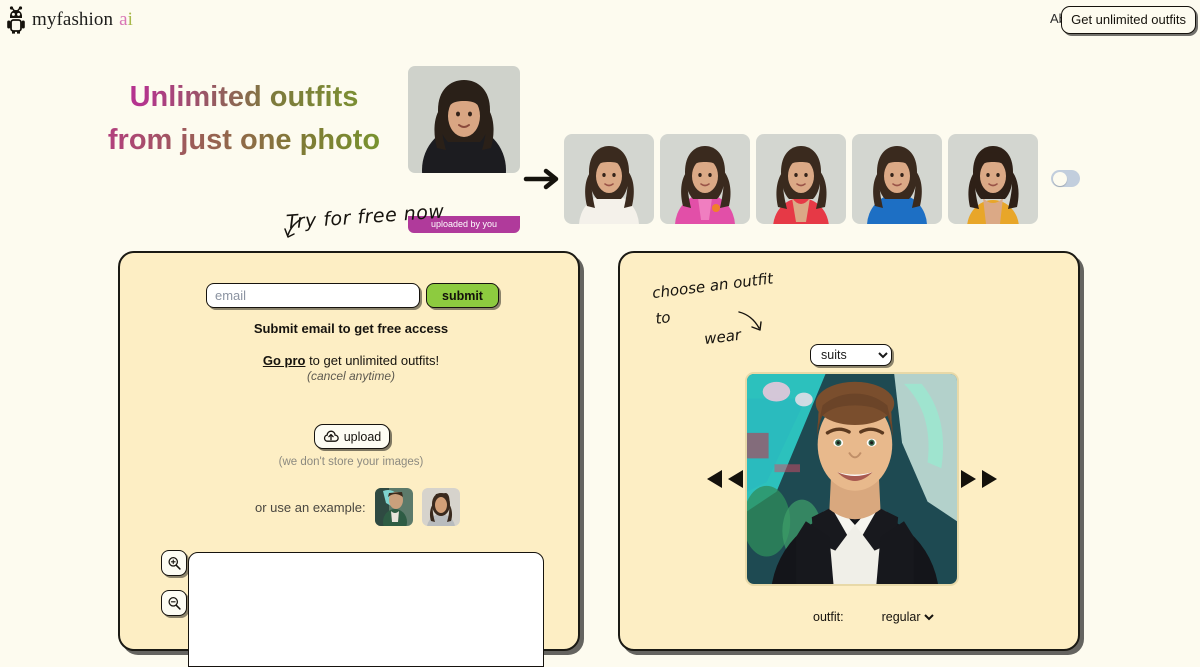 The height and width of the screenshot is (667, 1200). What do you see at coordinates (724, 479) in the screenshot?
I see `previous-outfit-button` at bounding box center [724, 479].